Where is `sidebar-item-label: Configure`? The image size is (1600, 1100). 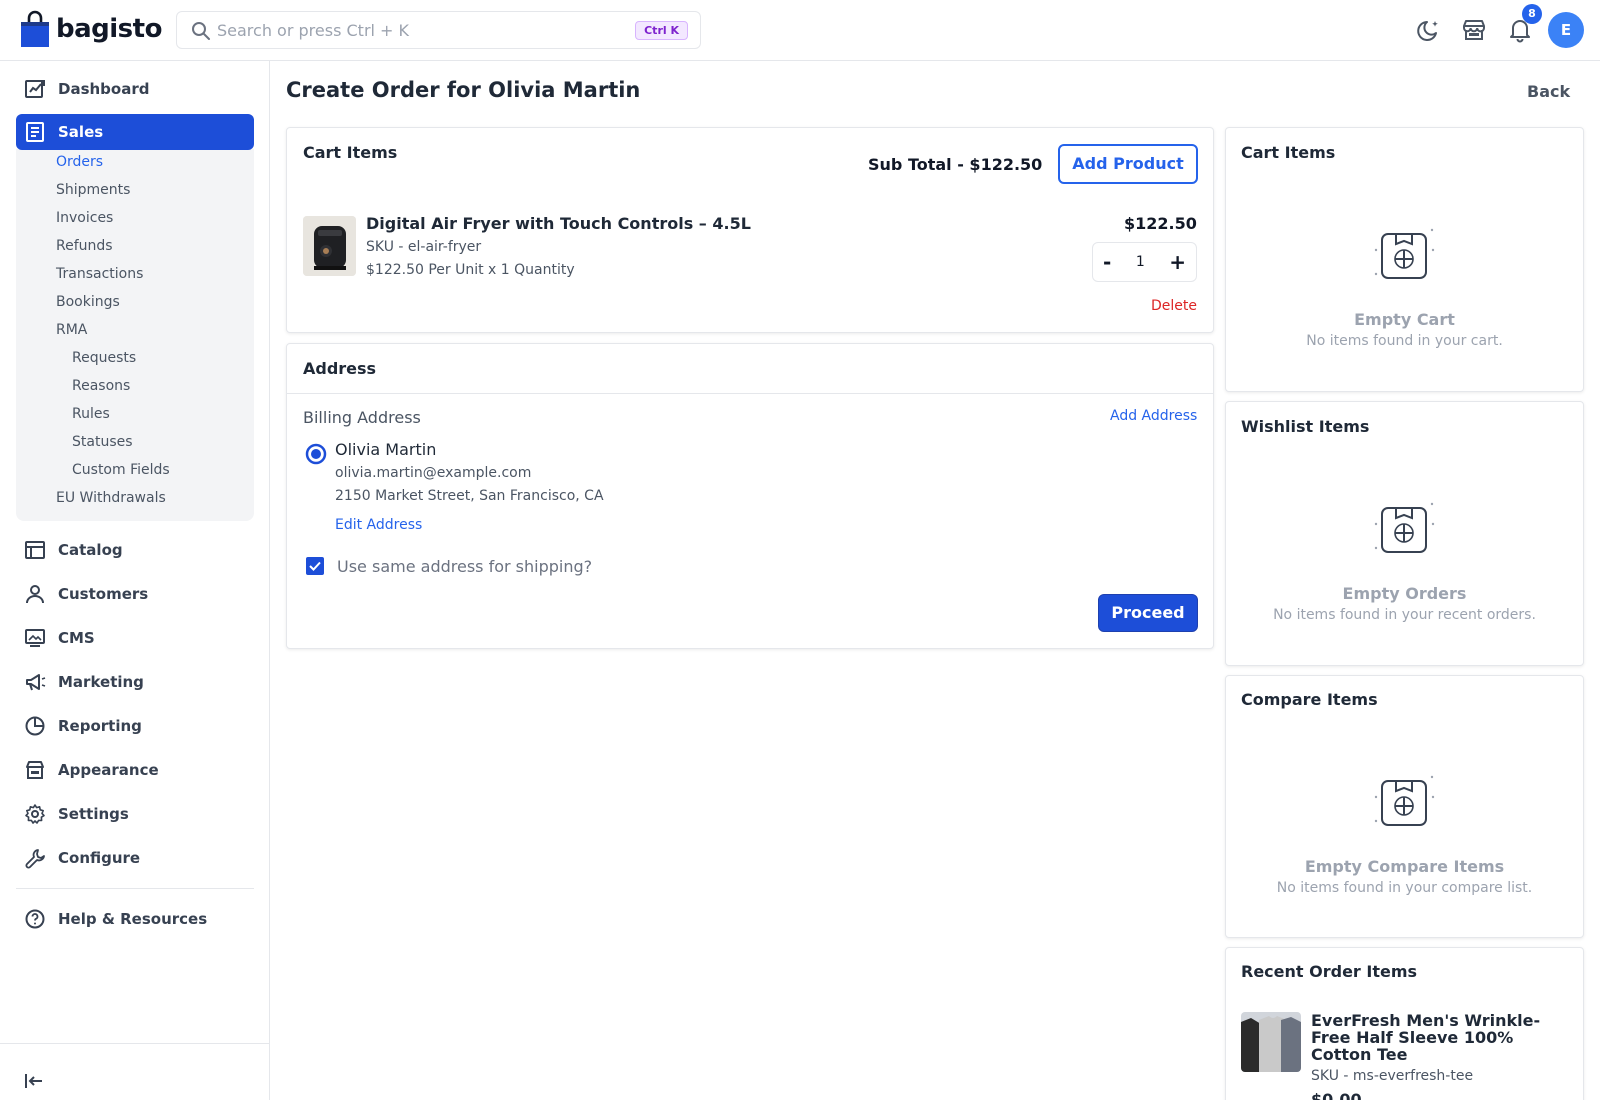 sidebar-item-label: Configure is located at coordinates (99, 858).